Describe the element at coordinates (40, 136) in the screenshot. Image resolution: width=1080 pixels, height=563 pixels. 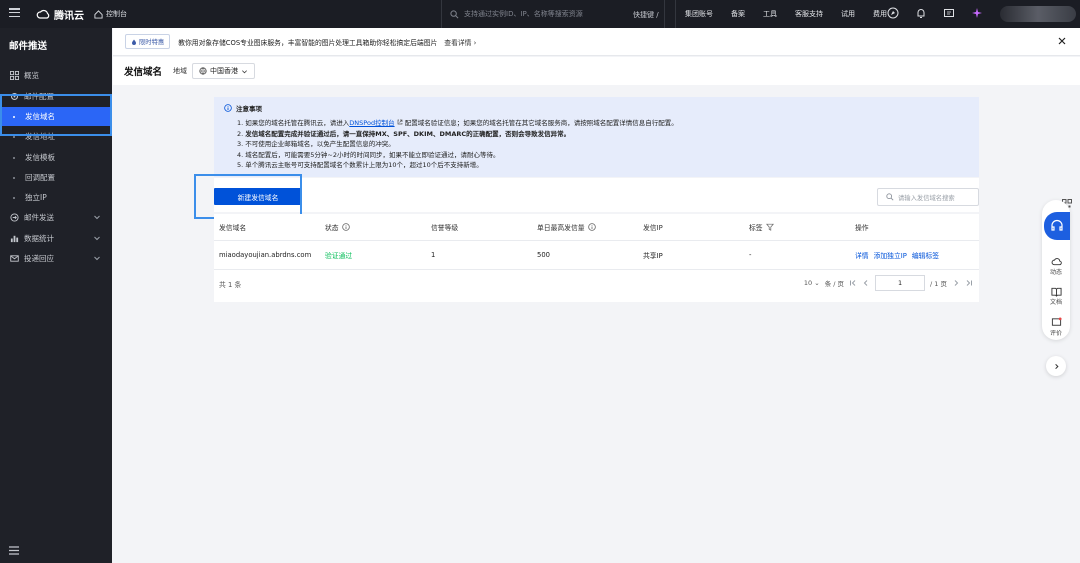
I see `sidebar-item-label: 发信地址` at that location.